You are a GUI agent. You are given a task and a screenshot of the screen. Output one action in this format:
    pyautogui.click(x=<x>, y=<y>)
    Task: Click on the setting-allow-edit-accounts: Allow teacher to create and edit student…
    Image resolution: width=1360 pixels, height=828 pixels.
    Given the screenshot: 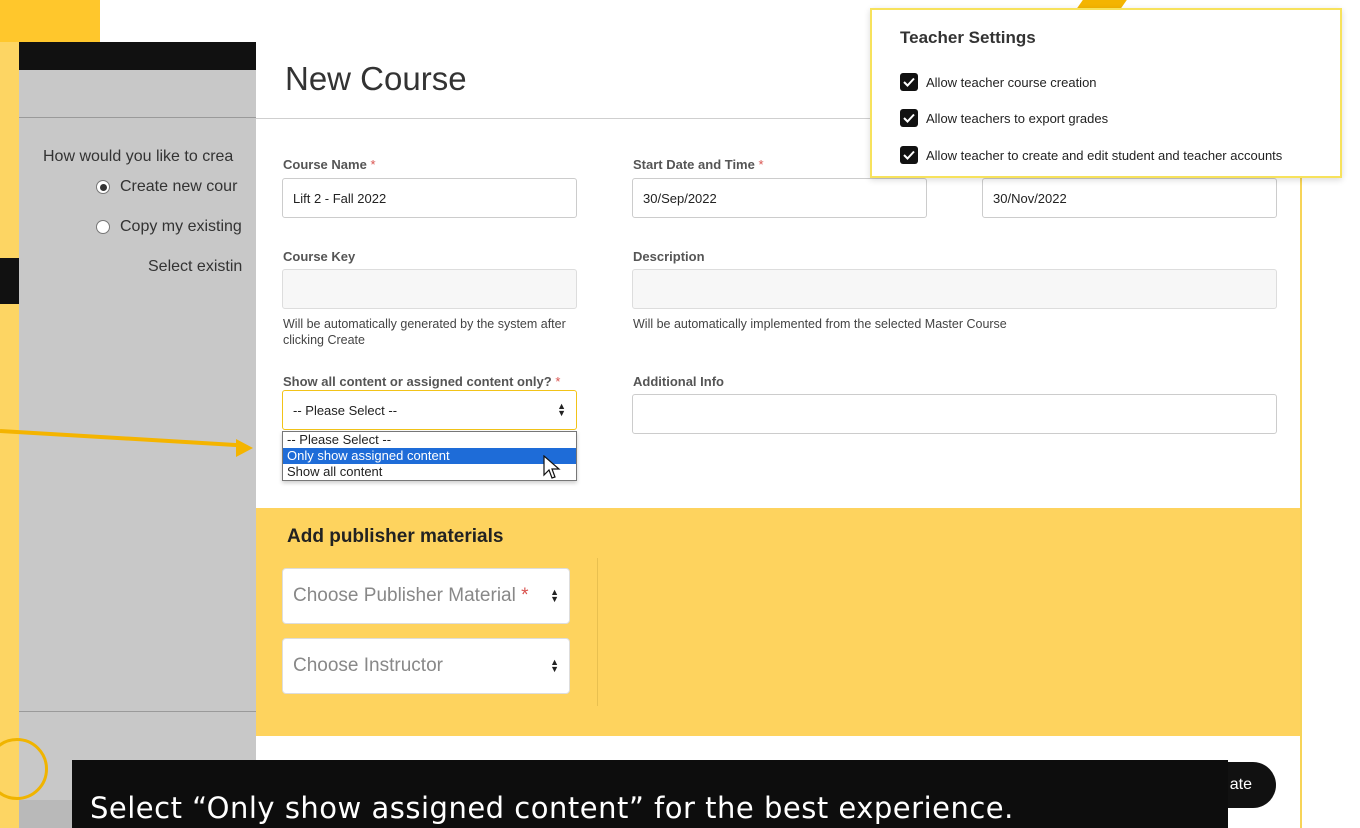 What is the action you would take?
    pyautogui.click(x=1091, y=155)
    